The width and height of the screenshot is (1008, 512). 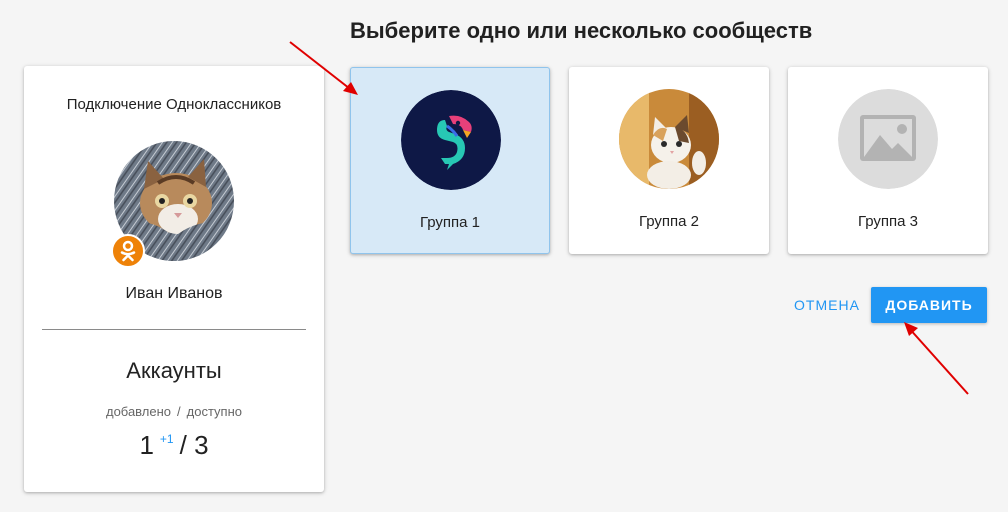 I want to click on group-label: Группа 2, so click(x=669, y=221).